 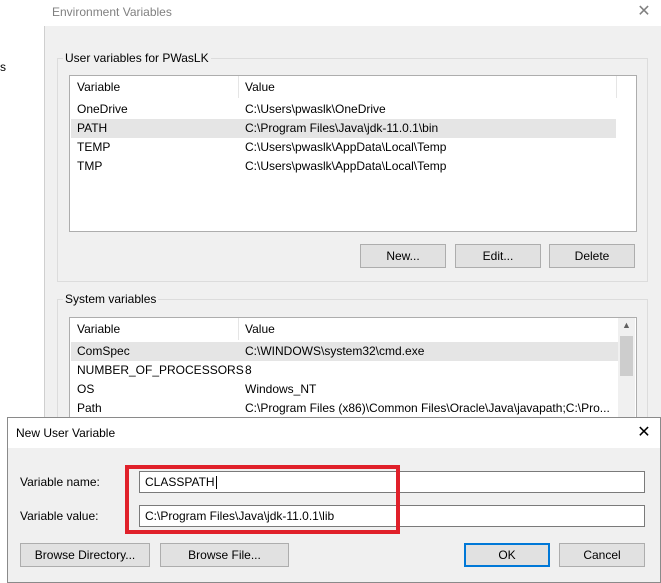 I want to click on user-row-variable: TEMP, so click(x=94, y=147).